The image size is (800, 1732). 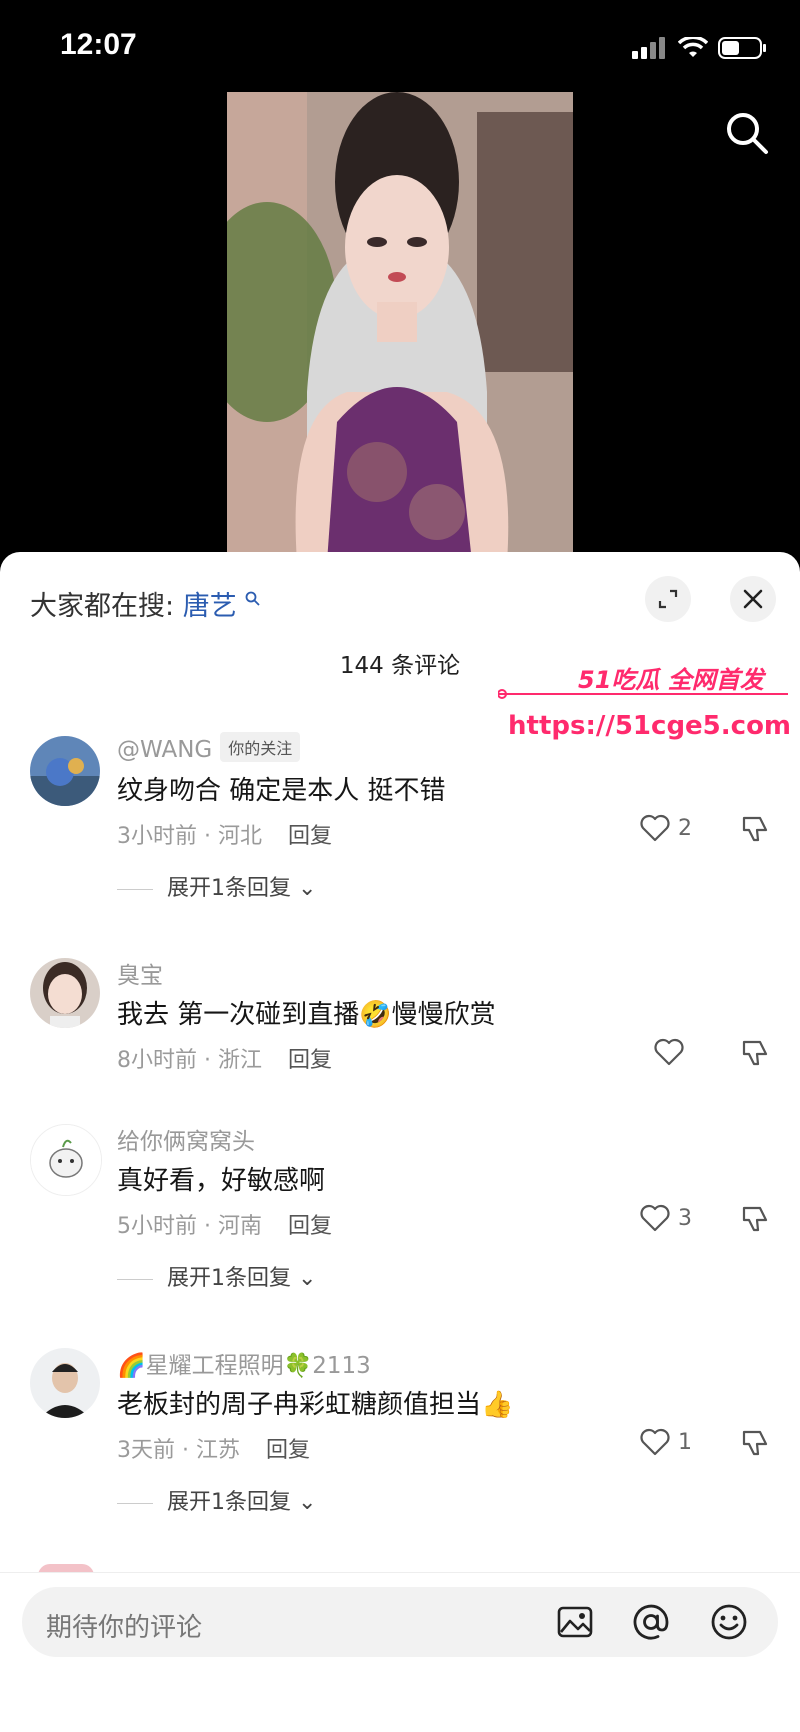 I want to click on comment-input-bar: 期待你的评论, so click(x=400, y=1652).